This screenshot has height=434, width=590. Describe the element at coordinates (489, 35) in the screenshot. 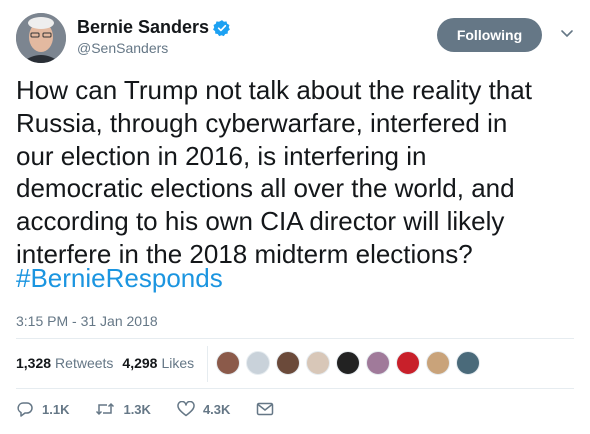

I see `following-button: Following` at that location.